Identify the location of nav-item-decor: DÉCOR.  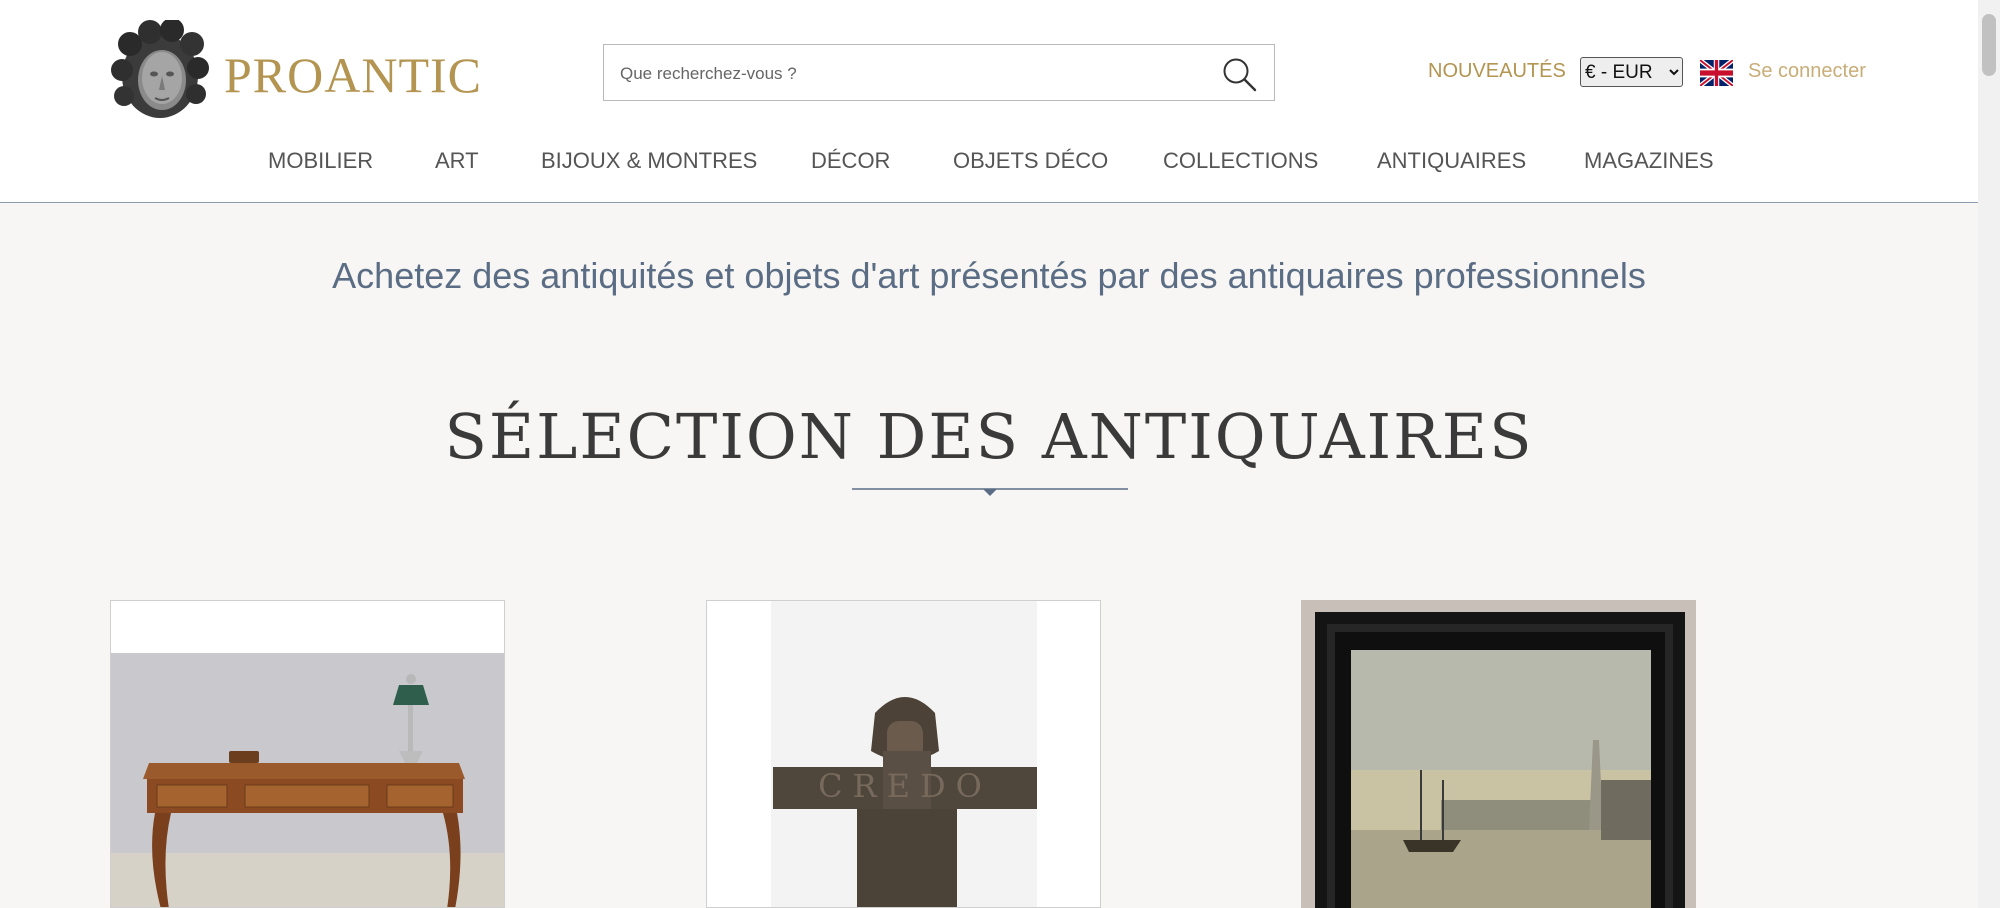
(850, 161).